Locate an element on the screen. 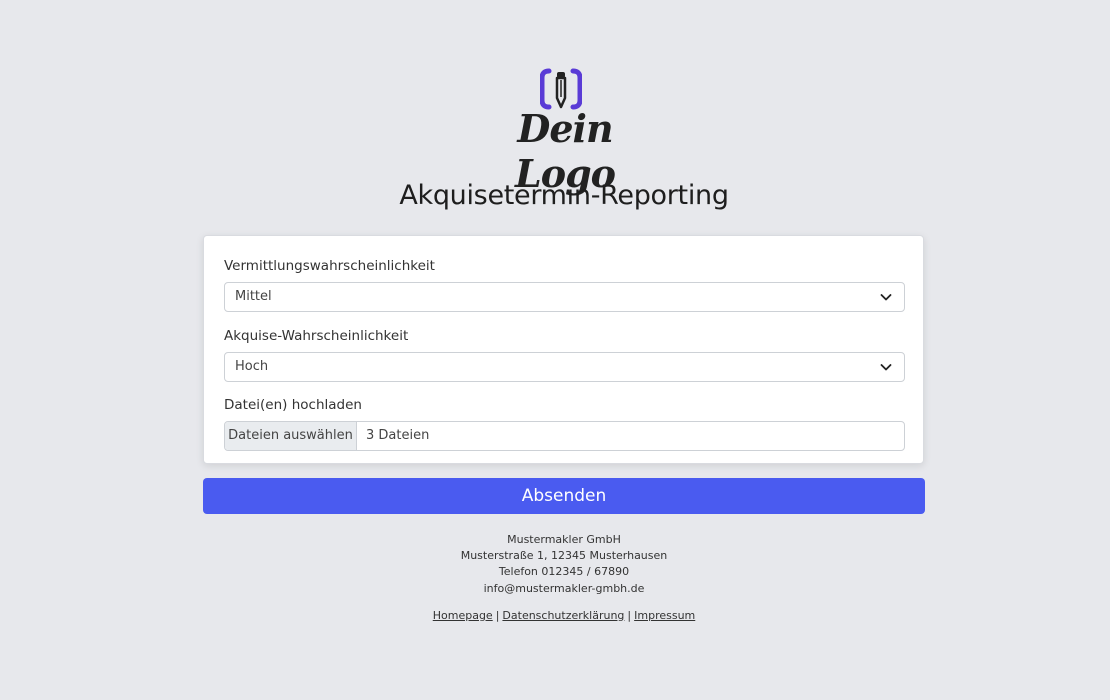 Image resolution: width=1110 pixels, height=700 pixels. upload-label: Datei(en) hochladen is located at coordinates (293, 405).